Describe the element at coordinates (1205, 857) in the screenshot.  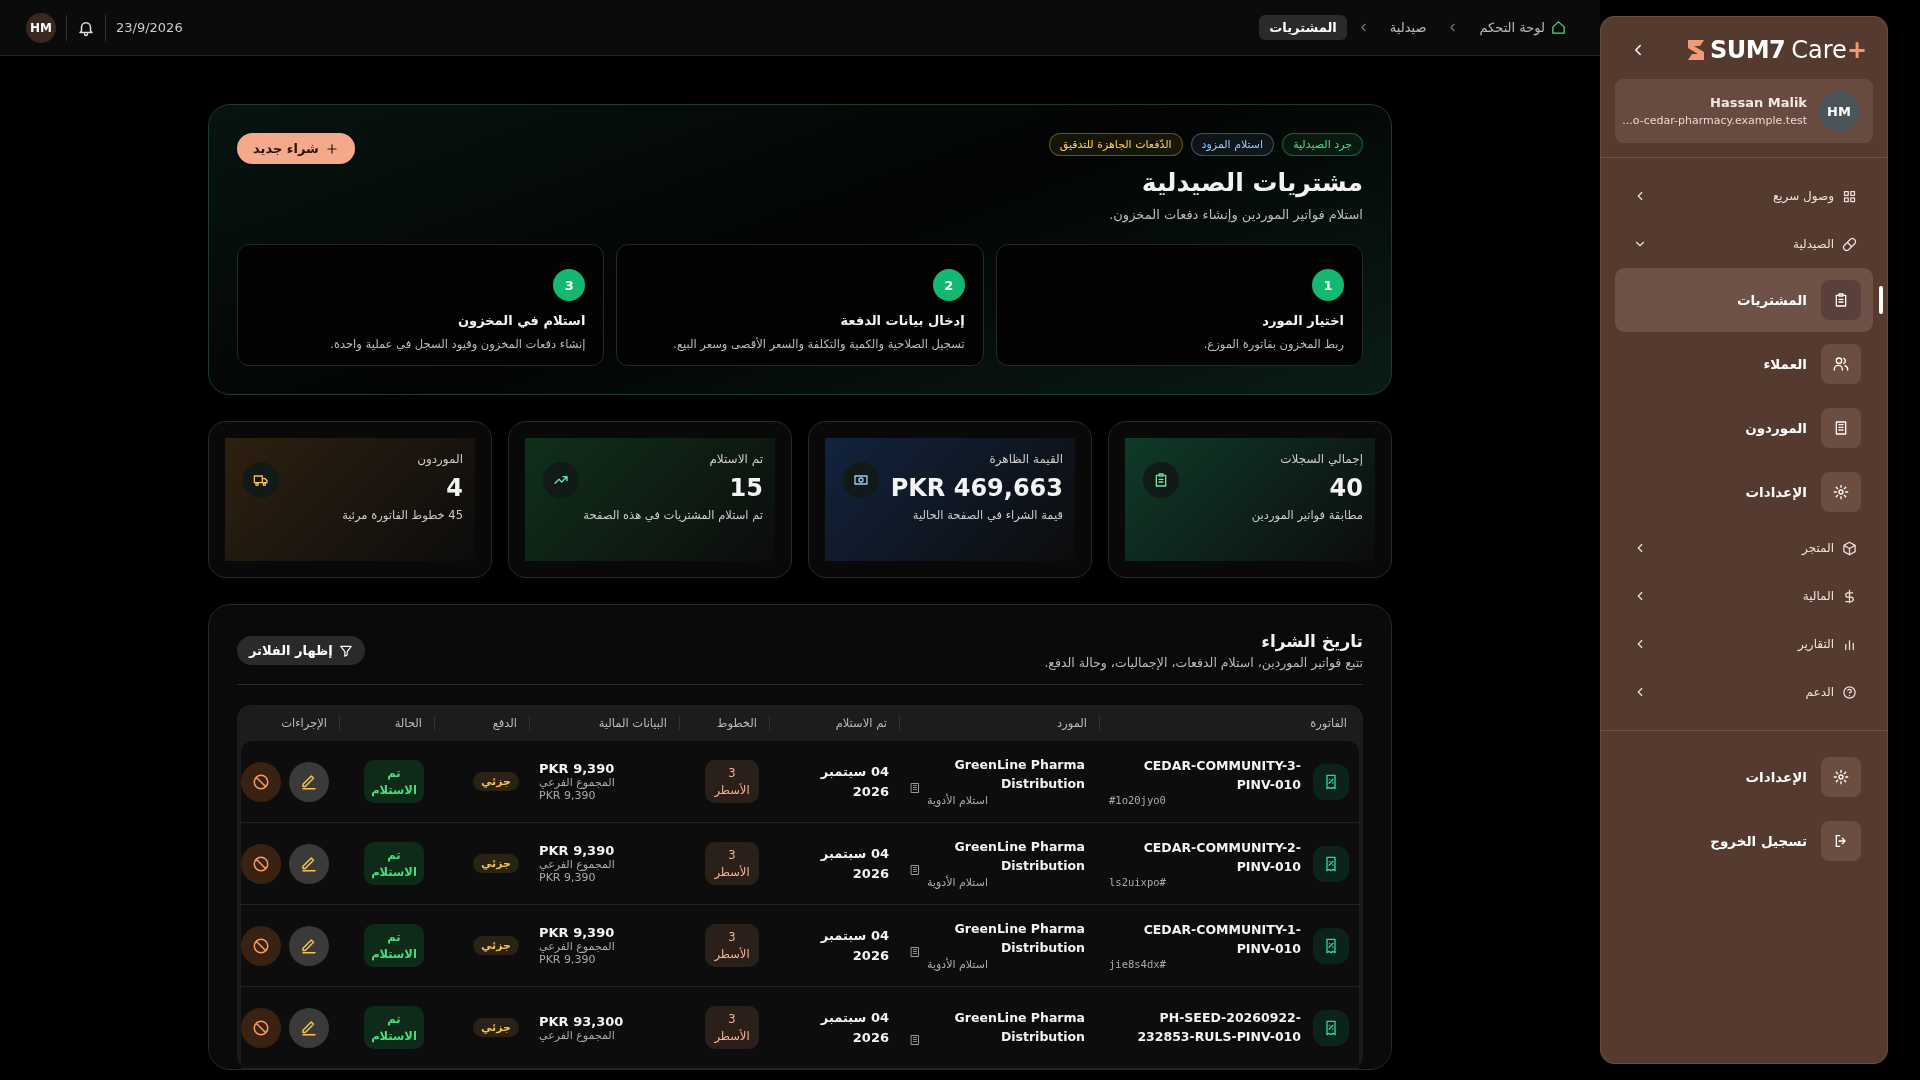
I see `invoice-number: CEDAR-COMMUNITY-2-PINV-010` at that location.